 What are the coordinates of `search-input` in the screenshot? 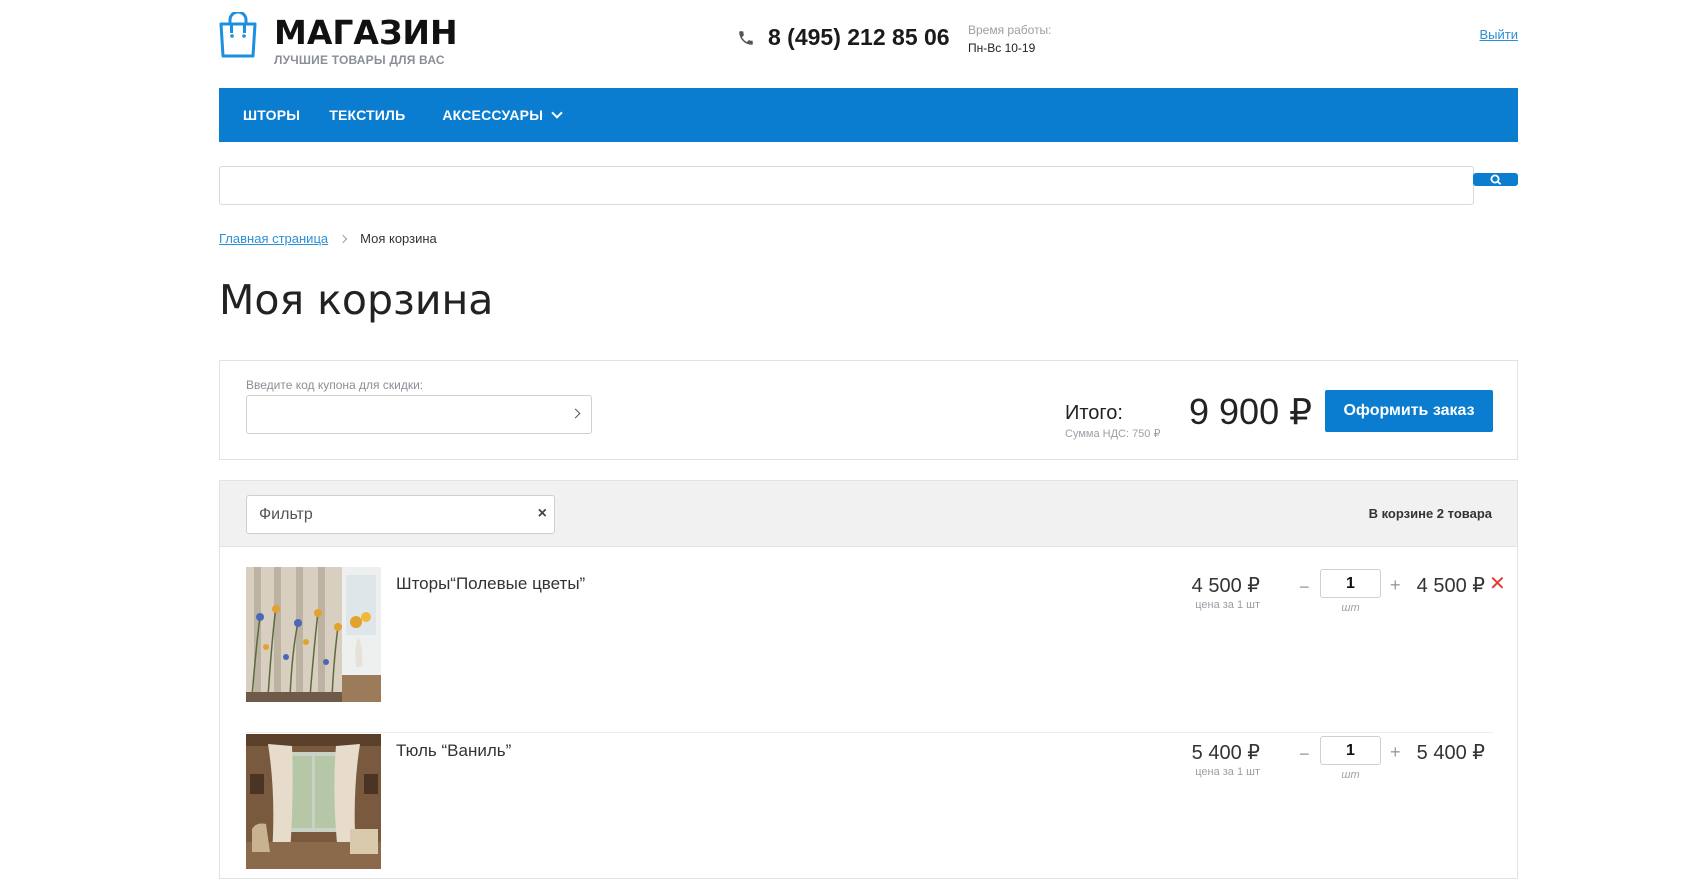 It's located at (846, 185).